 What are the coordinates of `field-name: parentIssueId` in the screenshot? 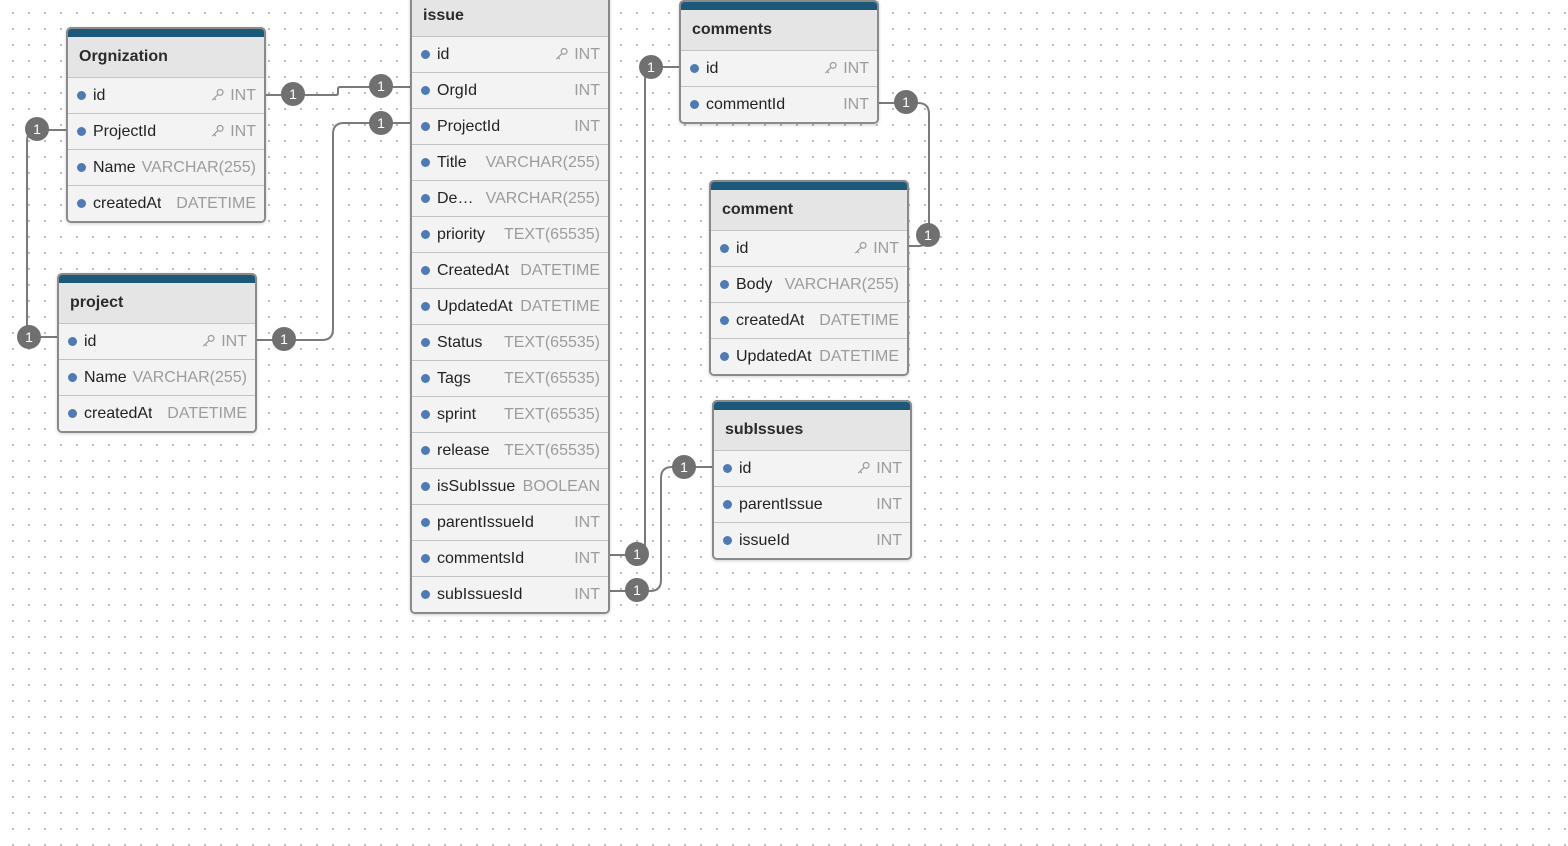 It's located at (485, 522).